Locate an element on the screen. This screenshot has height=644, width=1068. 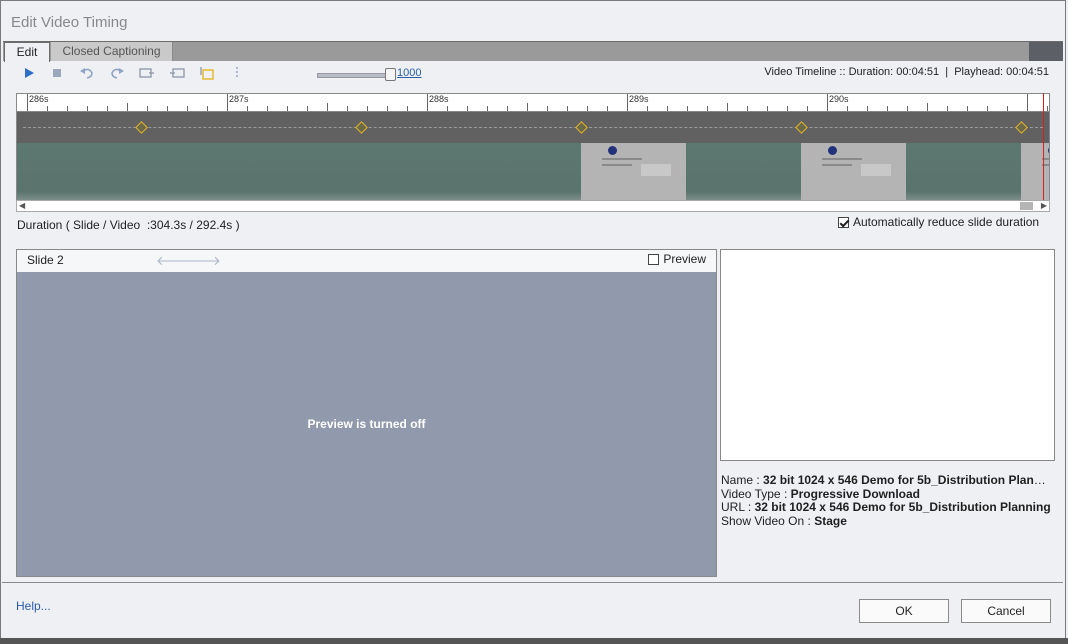
show-video-on-value: Stage is located at coordinates (830, 521).